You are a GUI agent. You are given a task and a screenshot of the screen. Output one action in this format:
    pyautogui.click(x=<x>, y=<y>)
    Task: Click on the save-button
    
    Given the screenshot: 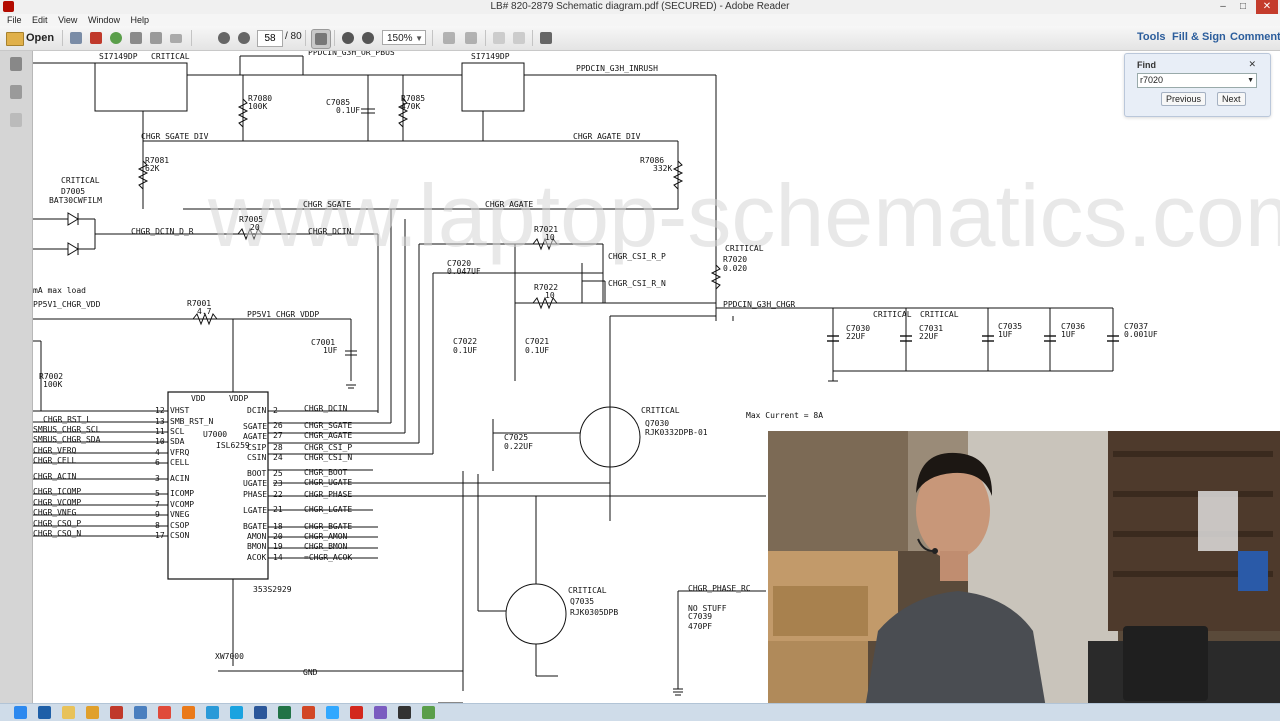 What is the action you would take?
    pyautogui.click(x=136, y=38)
    